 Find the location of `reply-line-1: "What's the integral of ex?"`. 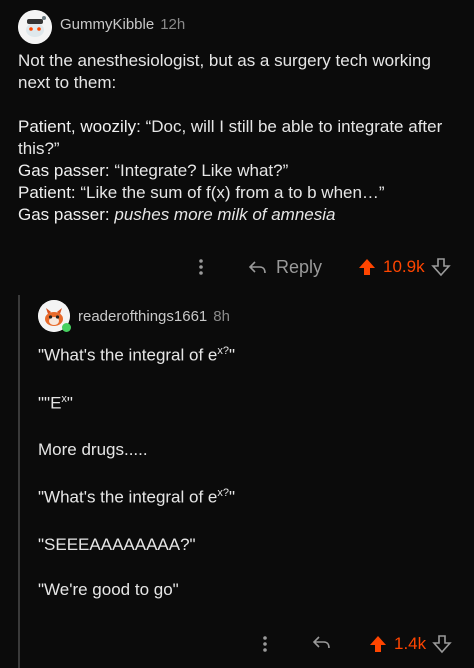

reply-line-1: "What's the integral of ex?" is located at coordinates (137, 355).